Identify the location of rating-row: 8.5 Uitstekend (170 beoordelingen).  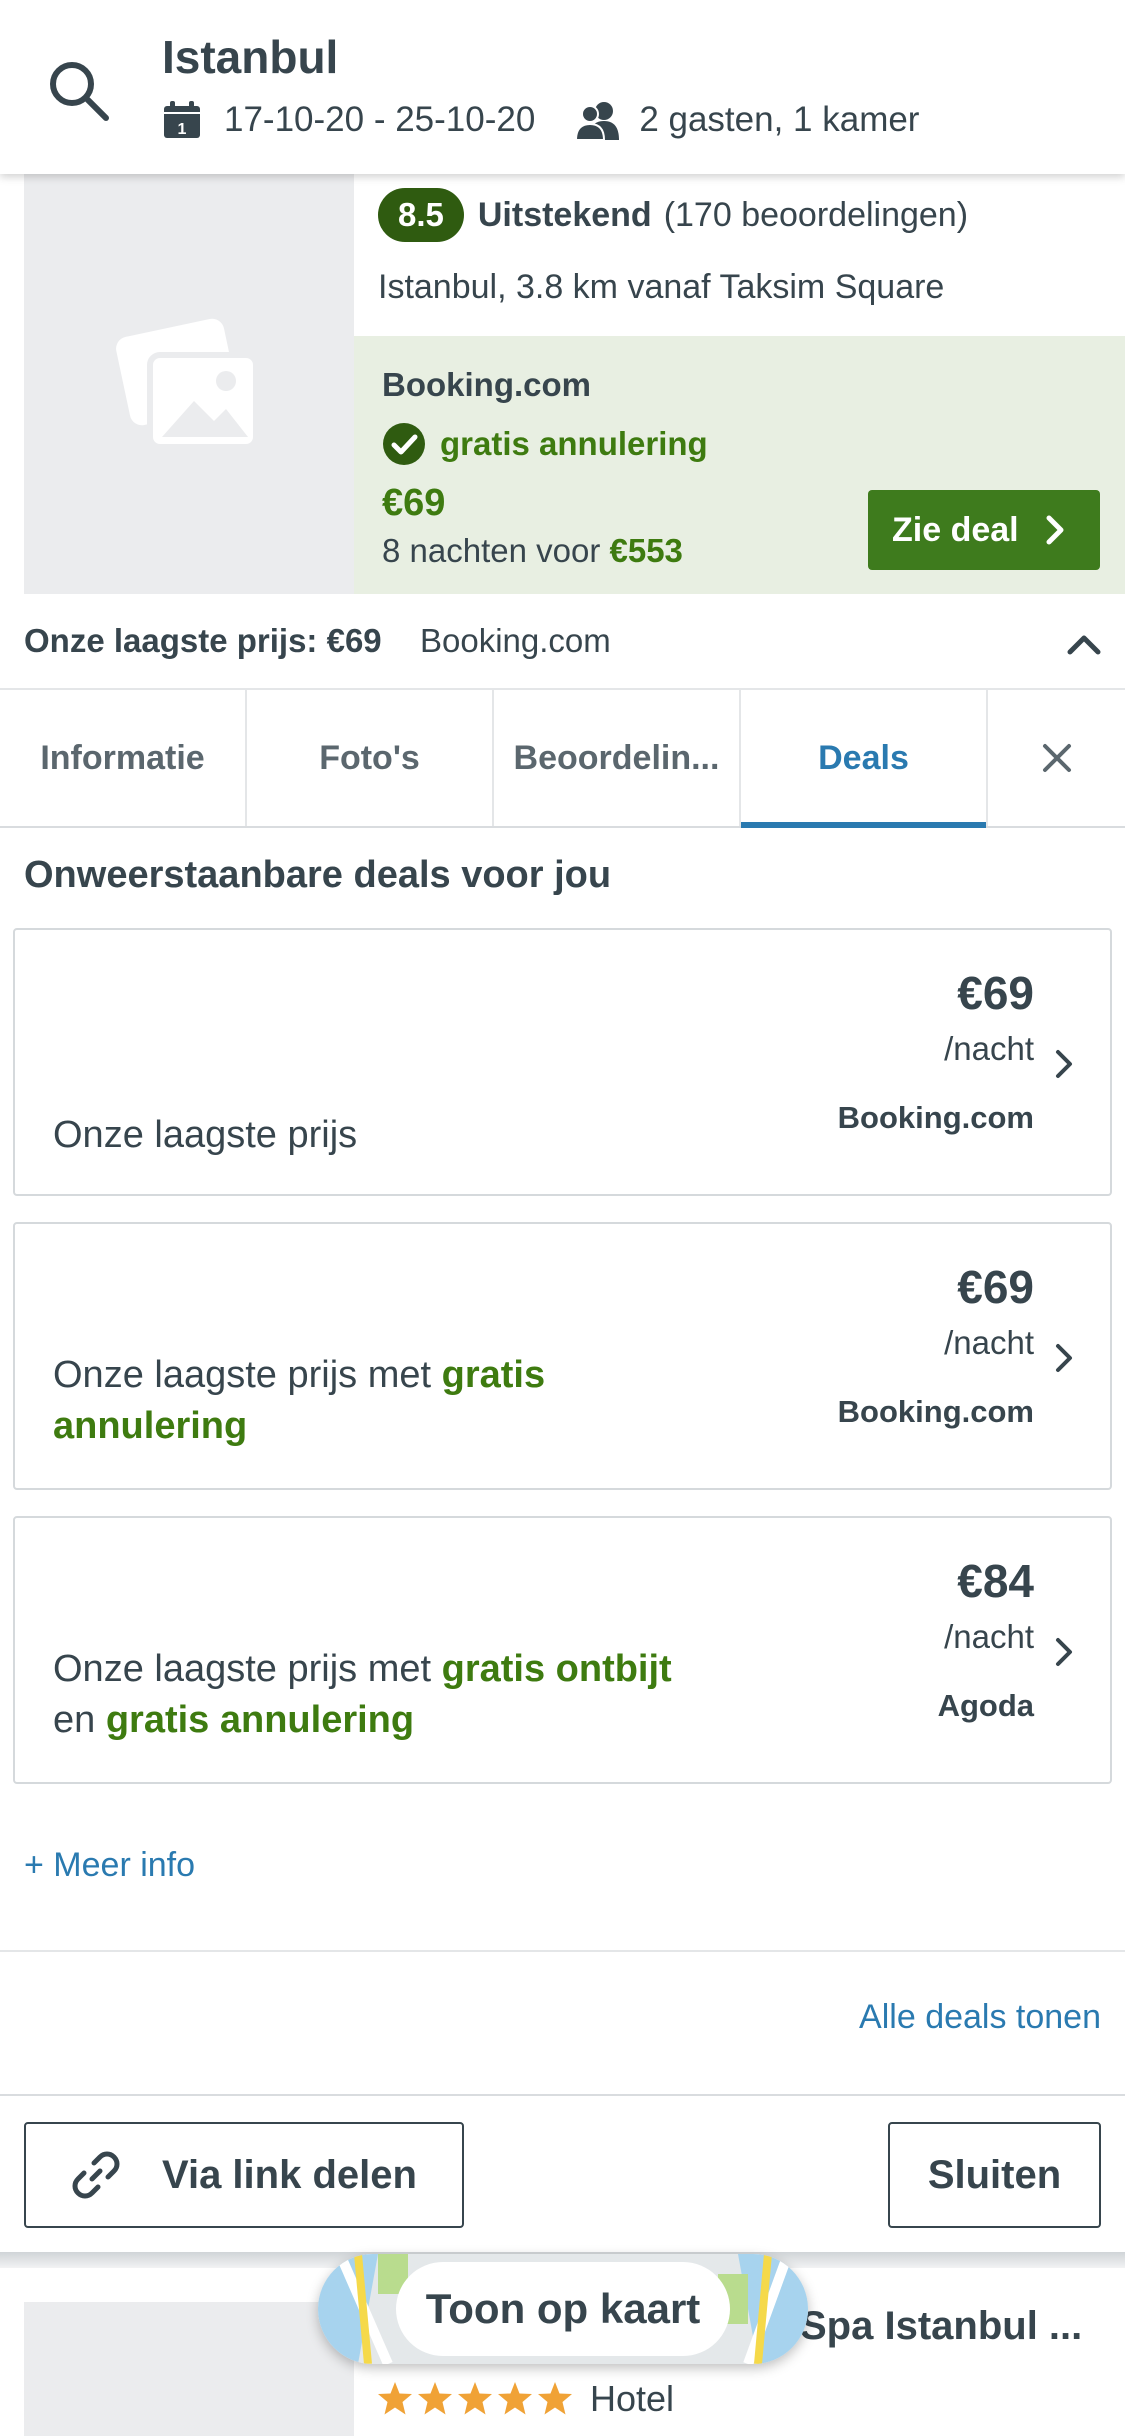
(673, 215).